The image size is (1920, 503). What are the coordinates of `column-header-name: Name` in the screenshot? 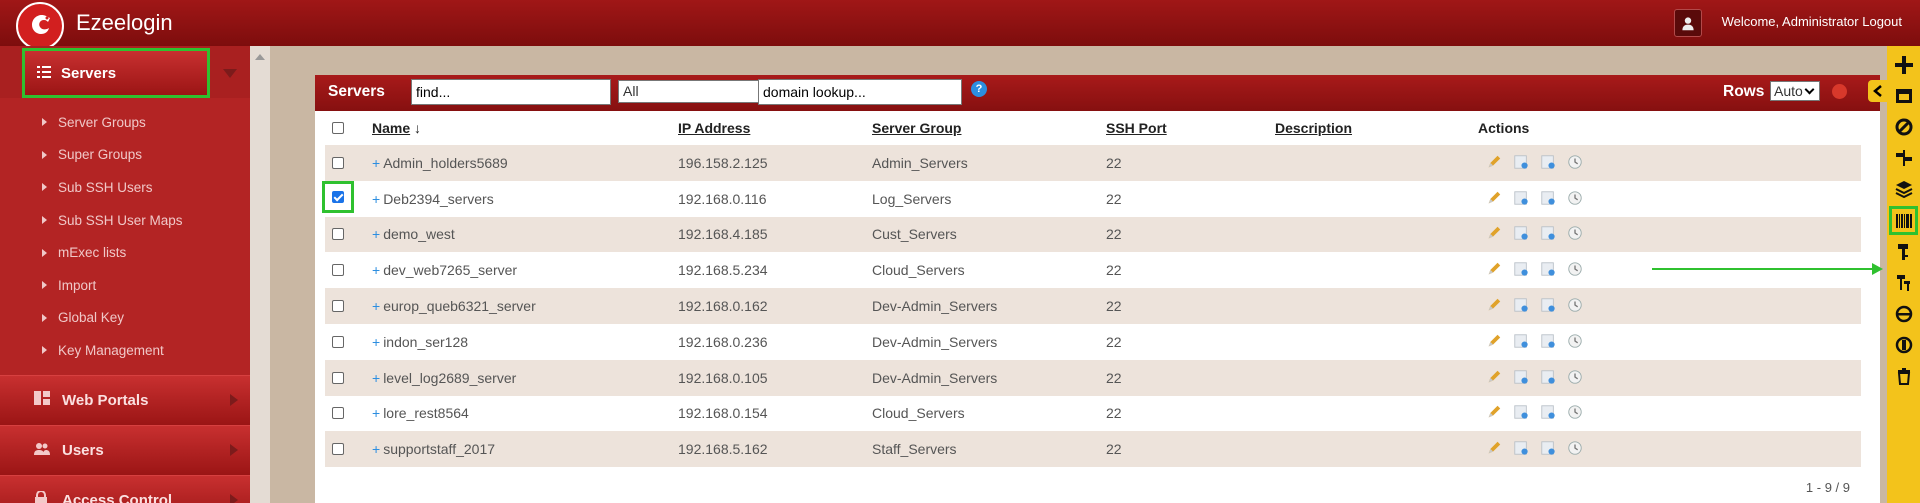 It's located at (391, 128).